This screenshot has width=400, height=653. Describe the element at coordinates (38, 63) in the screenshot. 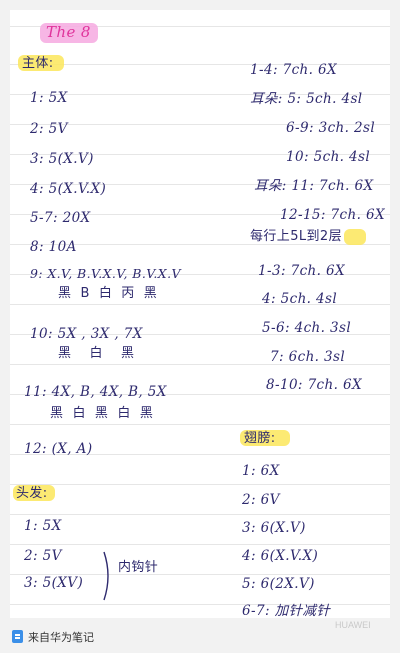

I see `section-heading: 主体:` at that location.